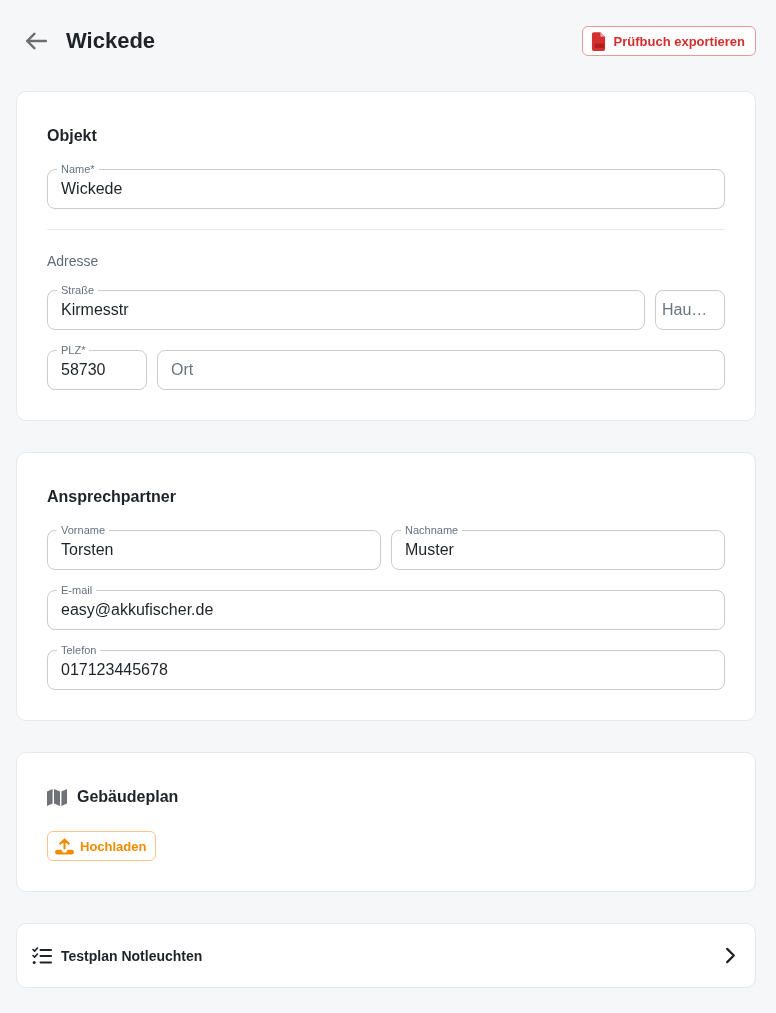 This screenshot has width=776, height=1013. What do you see at coordinates (79, 650) in the screenshot?
I see `field-label: Telefon` at bounding box center [79, 650].